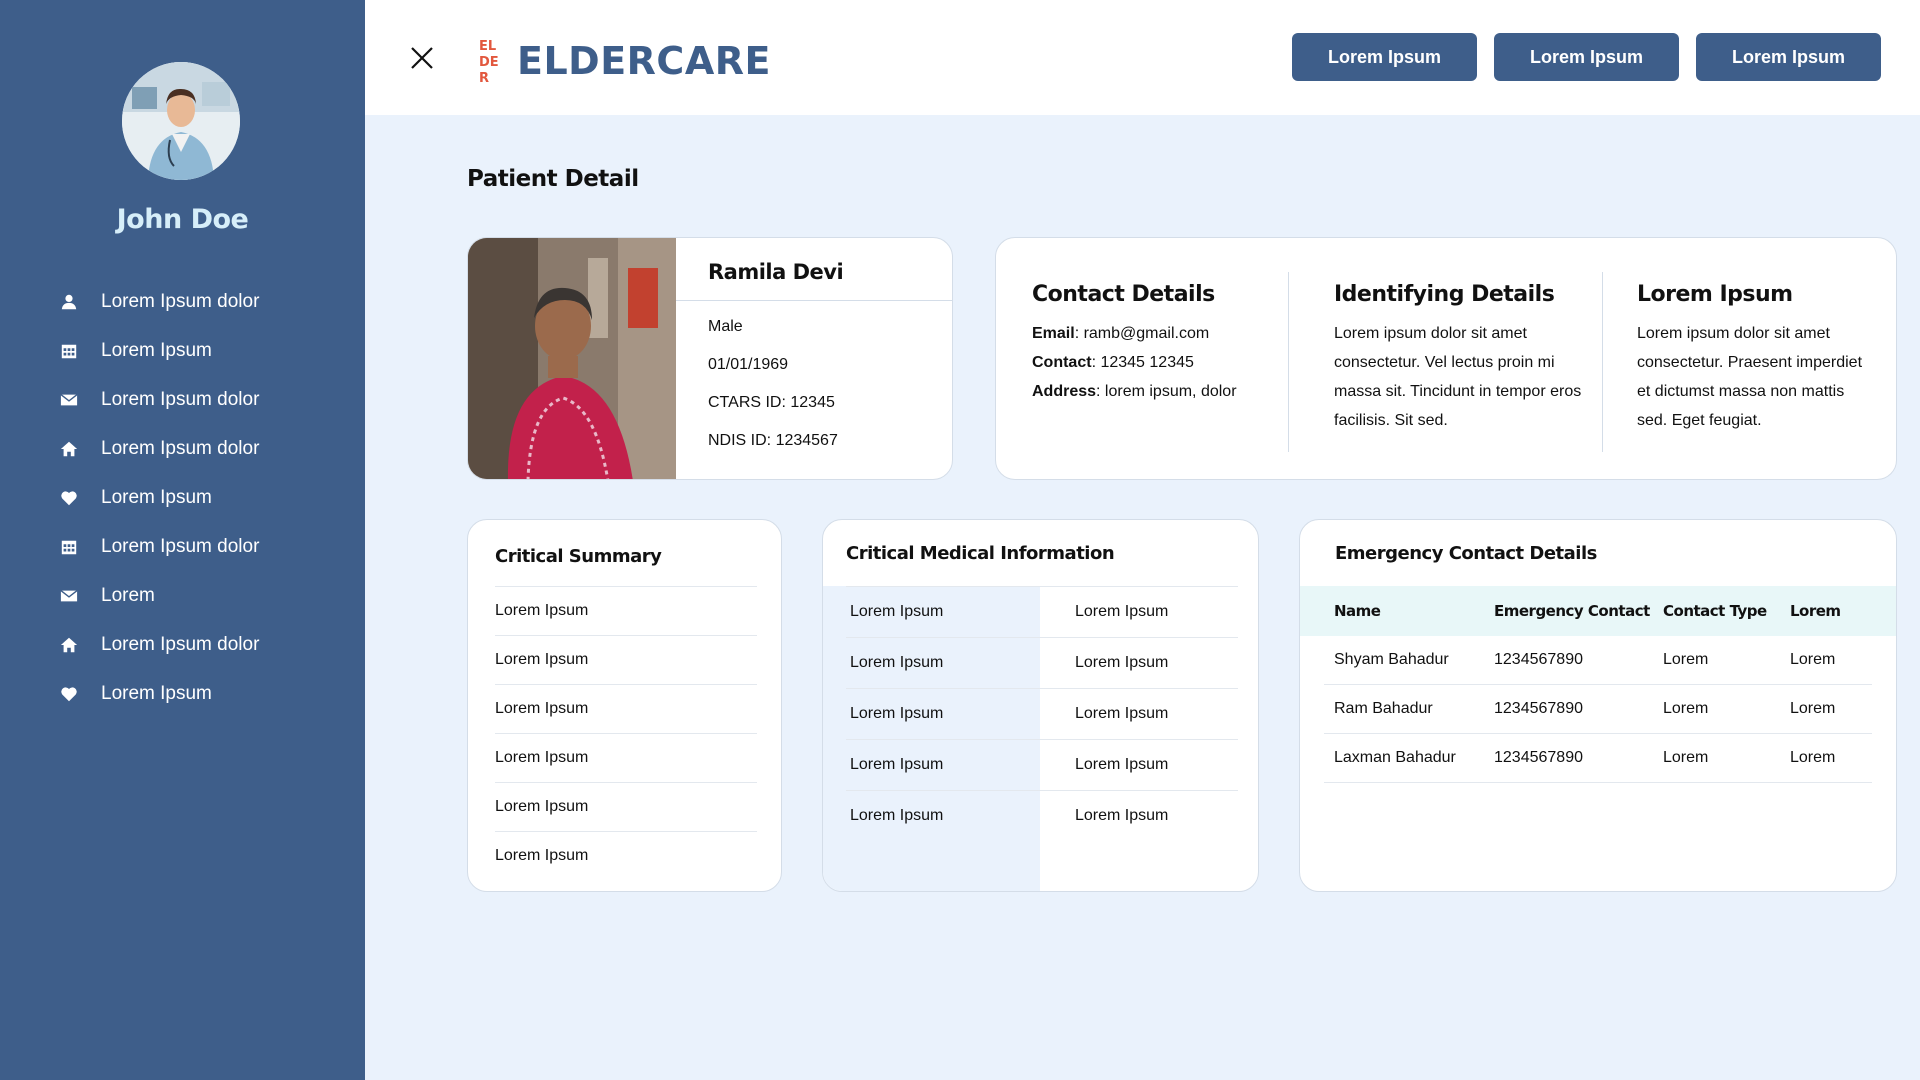 This screenshot has height=1080, width=1920. Describe the element at coordinates (487, 46) in the screenshot. I see `svg-text: EL` at that location.